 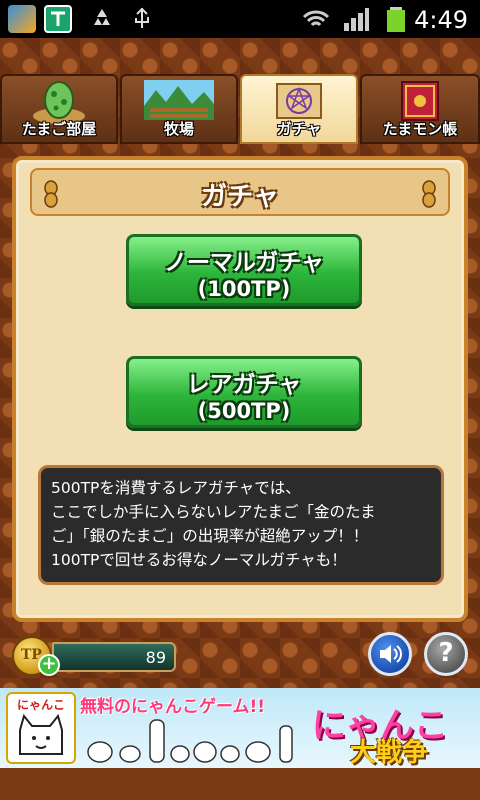 I want to click on tab-gacha: ガチャ, so click(x=299, y=109).